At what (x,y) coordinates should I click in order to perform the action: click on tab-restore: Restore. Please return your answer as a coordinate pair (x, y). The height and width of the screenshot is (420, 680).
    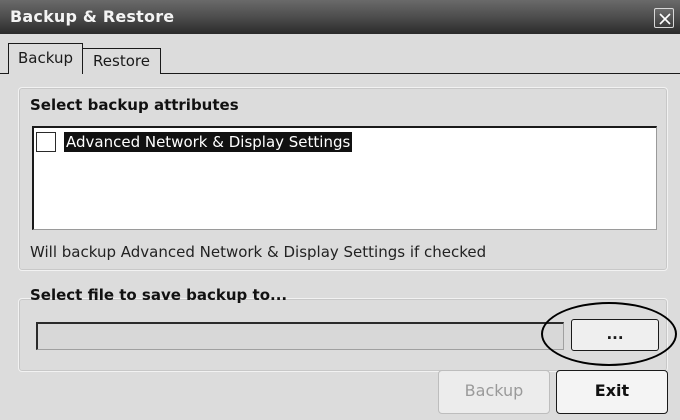
    Looking at the image, I should click on (122, 61).